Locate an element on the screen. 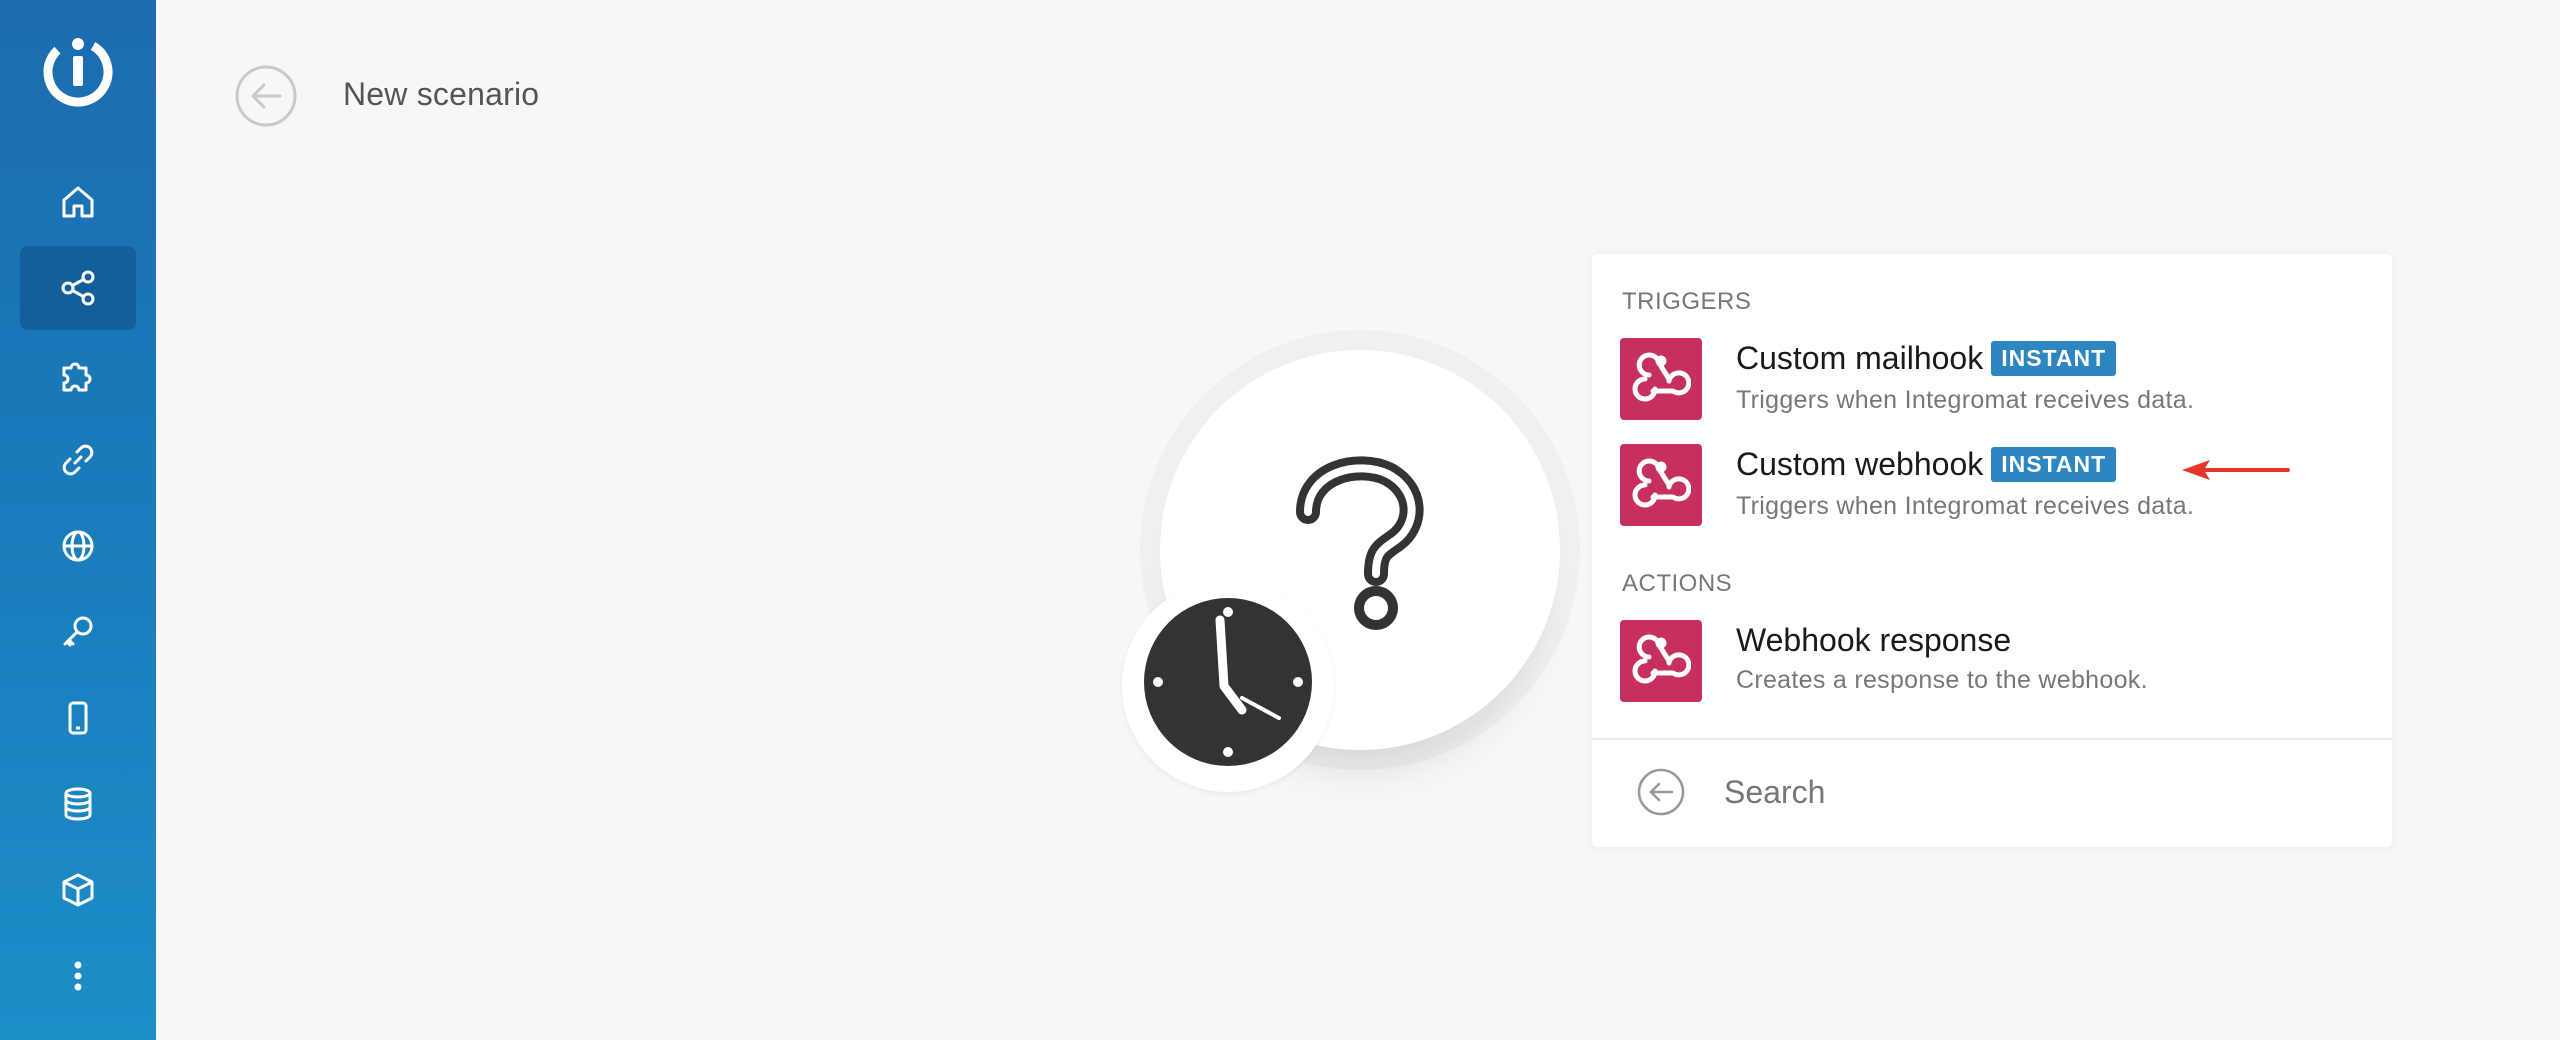 This screenshot has width=2560, height=1040. globe-icon is located at coordinates (78, 546).